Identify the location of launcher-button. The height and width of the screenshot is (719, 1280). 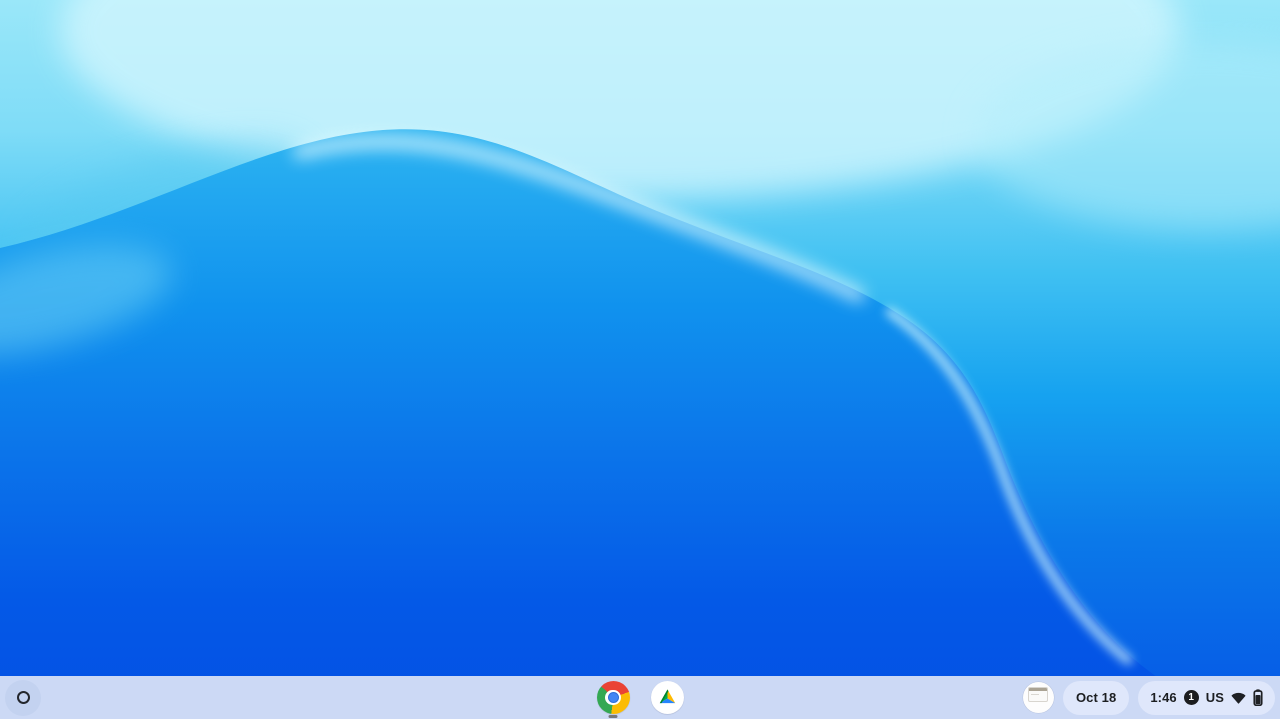
(23, 697).